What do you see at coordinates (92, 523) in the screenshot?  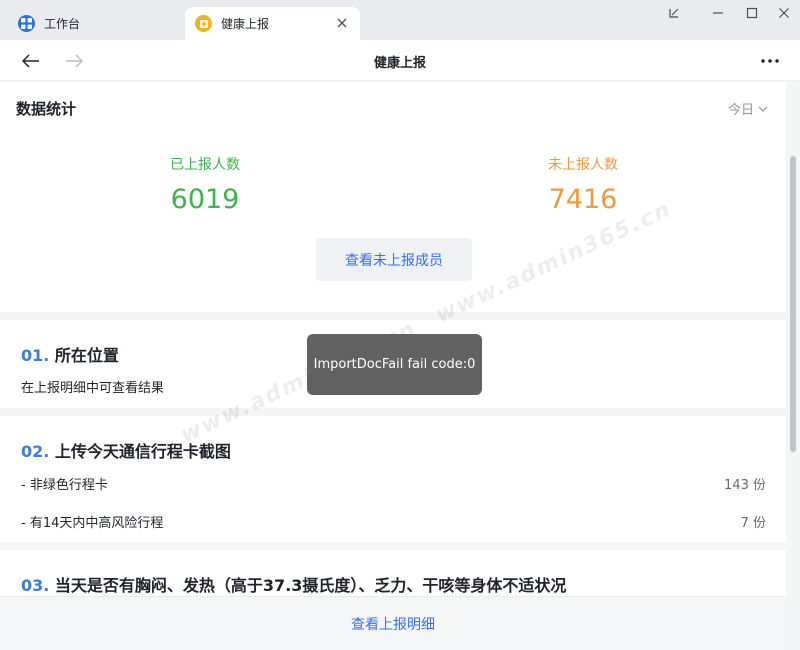 I see `option-label: - 有14天内中高风险行程` at bounding box center [92, 523].